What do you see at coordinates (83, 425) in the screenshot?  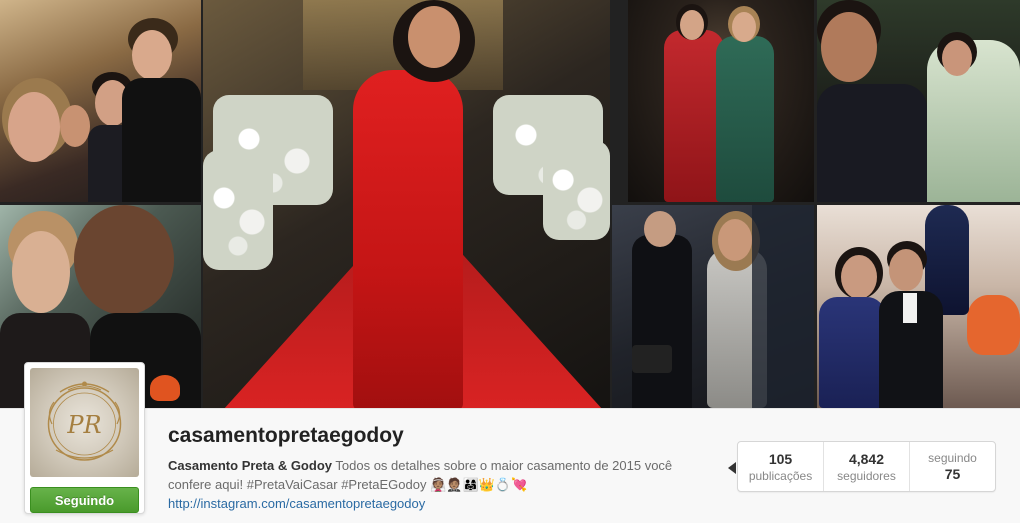 I see `avatar-monogram: PR` at bounding box center [83, 425].